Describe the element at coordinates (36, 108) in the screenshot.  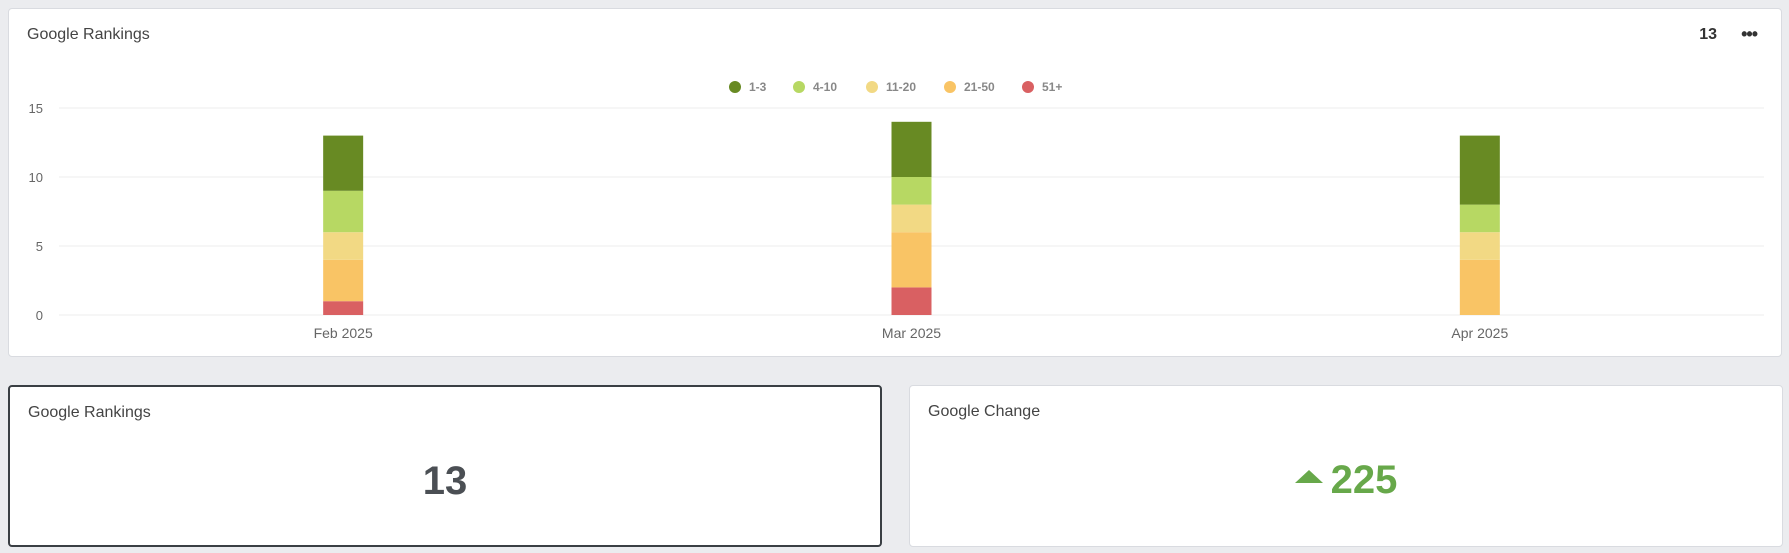
I see `y-tick-label: 15` at that location.